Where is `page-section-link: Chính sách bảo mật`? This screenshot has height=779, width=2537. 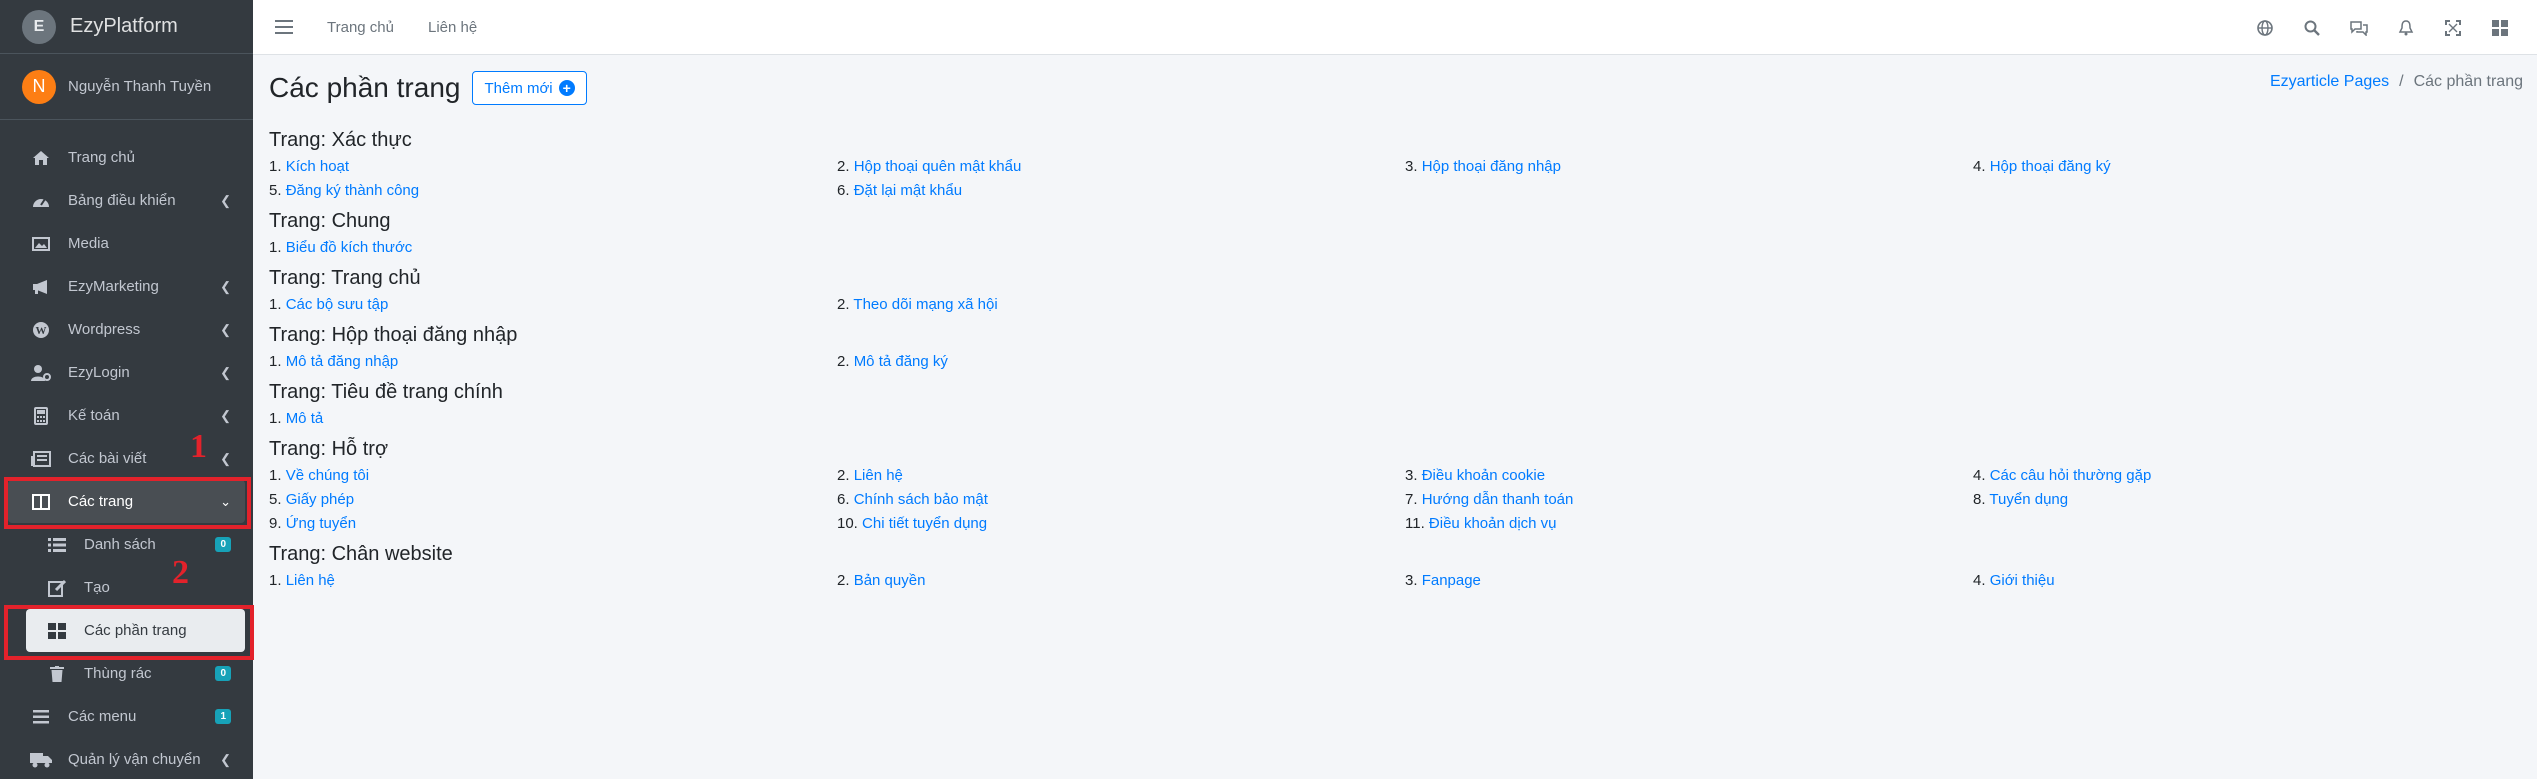 page-section-link: Chính sách bảo mật is located at coordinates (921, 499).